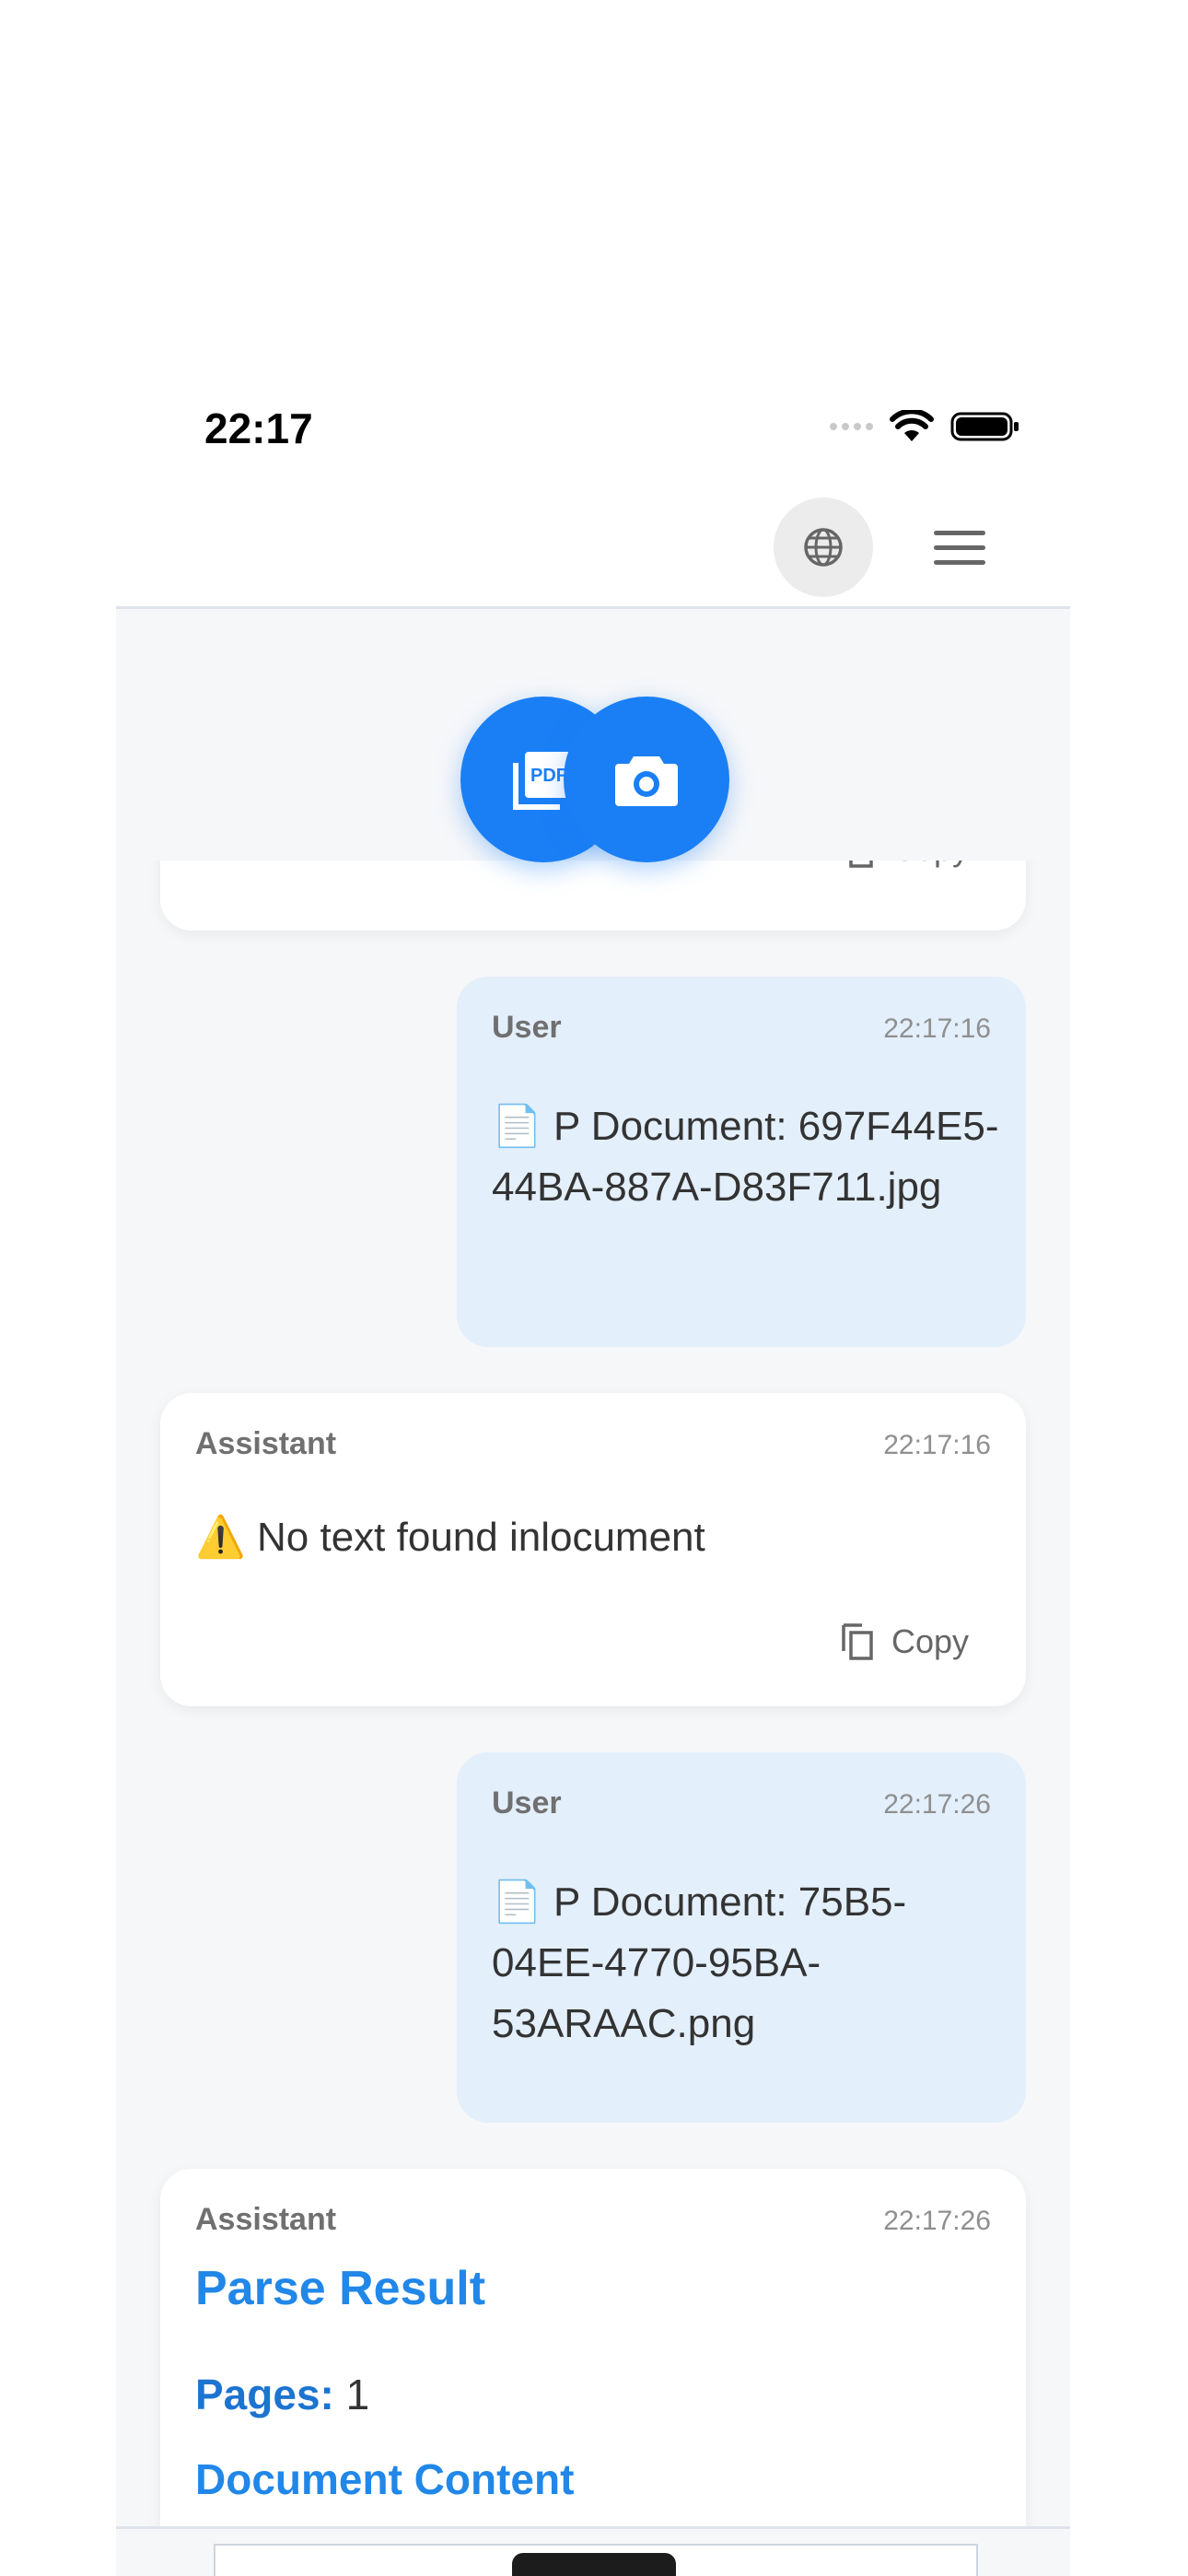 This screenshot has width=1188, height=2576. Describe the element at coordinates (593, 896) in the screenshot. I see `assistant-message: Copy` at that location.